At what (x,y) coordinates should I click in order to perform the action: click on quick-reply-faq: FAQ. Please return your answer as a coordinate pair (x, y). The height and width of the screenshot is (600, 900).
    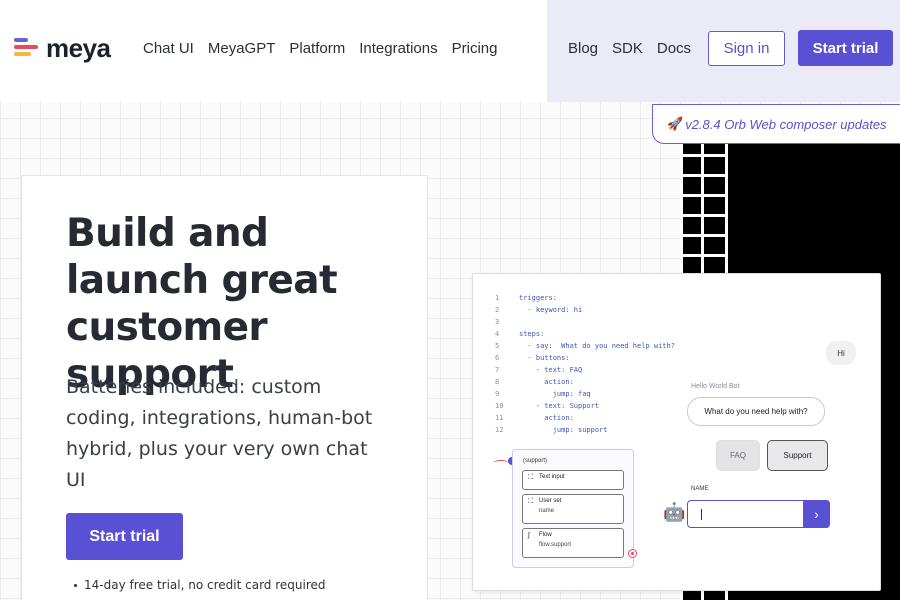
    Looking at the image, I should click on (738, 455).